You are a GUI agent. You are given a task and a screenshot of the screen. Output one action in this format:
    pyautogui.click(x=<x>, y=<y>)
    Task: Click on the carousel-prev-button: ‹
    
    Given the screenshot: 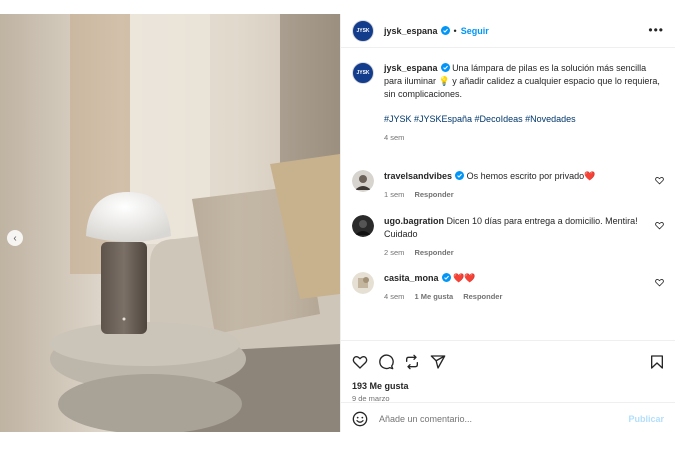 What is the action you would take?
    pyautogui.click(x=15, y=238)
    